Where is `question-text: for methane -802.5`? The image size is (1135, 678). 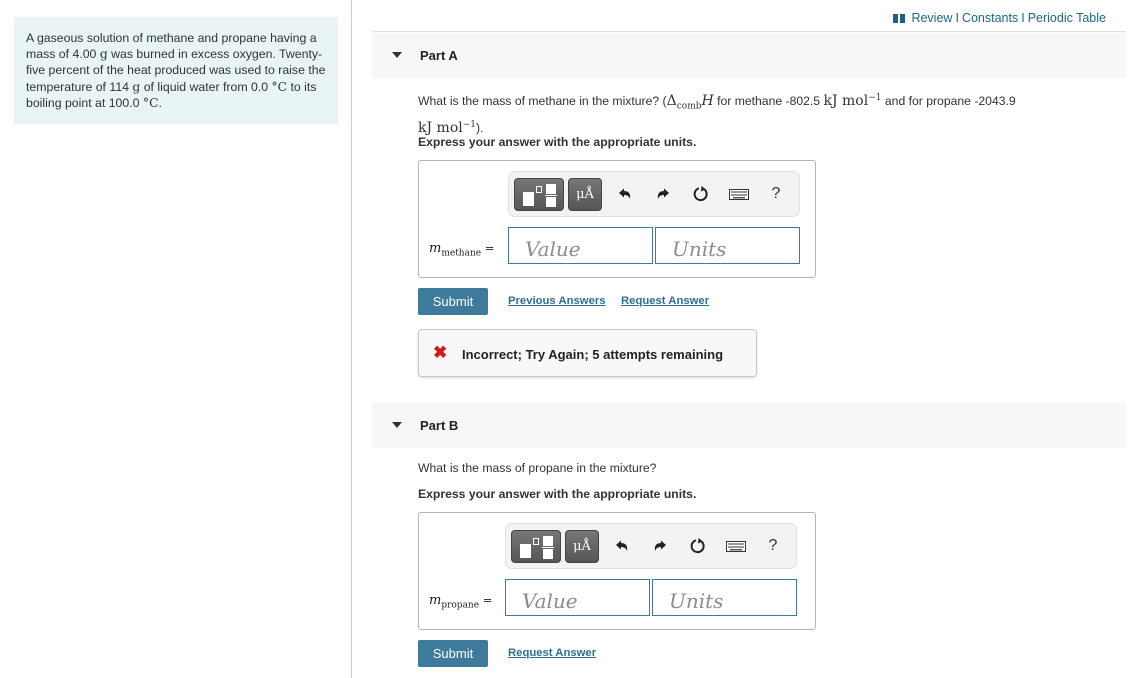 question-text: for methane -802.5 is located at coordinates (768, 101).